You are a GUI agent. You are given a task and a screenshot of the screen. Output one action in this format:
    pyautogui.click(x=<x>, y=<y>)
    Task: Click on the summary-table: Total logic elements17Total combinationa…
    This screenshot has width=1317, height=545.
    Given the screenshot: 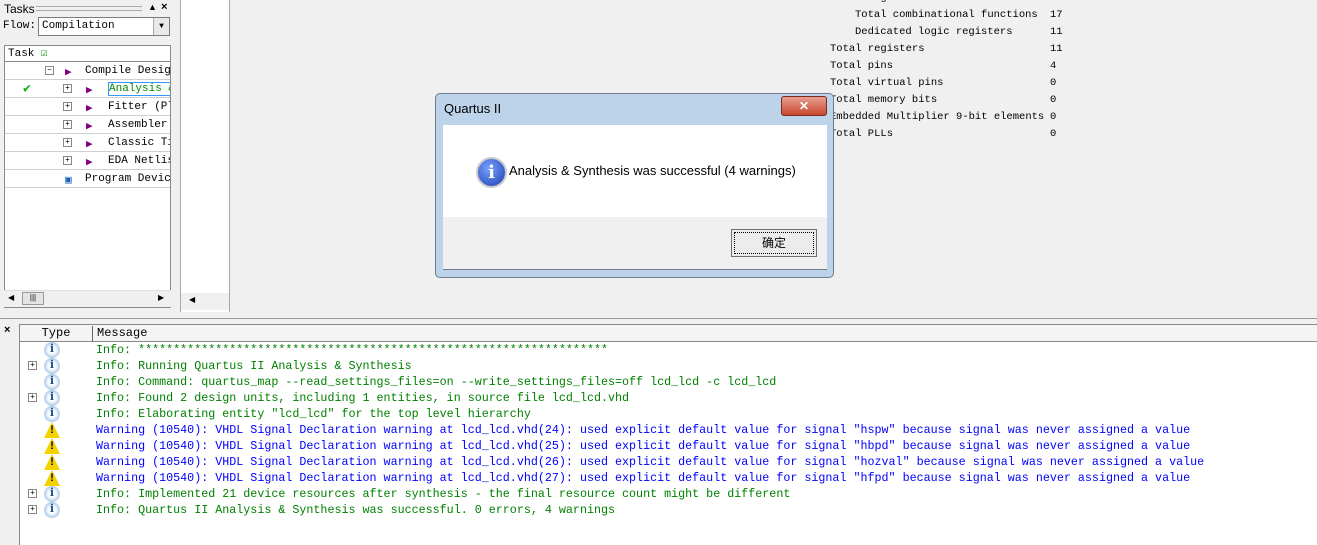 What is the action you would take?
    pyautogui.click(x=950, y=72)
    